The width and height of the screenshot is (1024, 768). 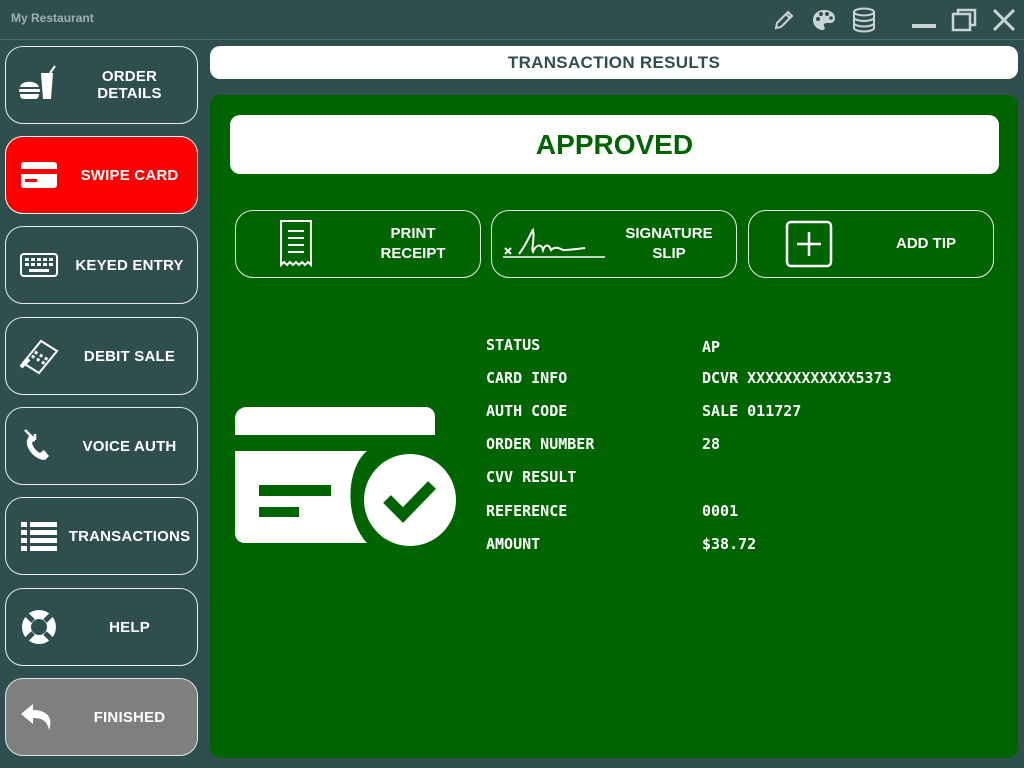 What do you see at coordinates (669, 243) in the screenshot?
I see `signature-slip-label: SIGNATURE SLIP` at bounding box center [669, 243].